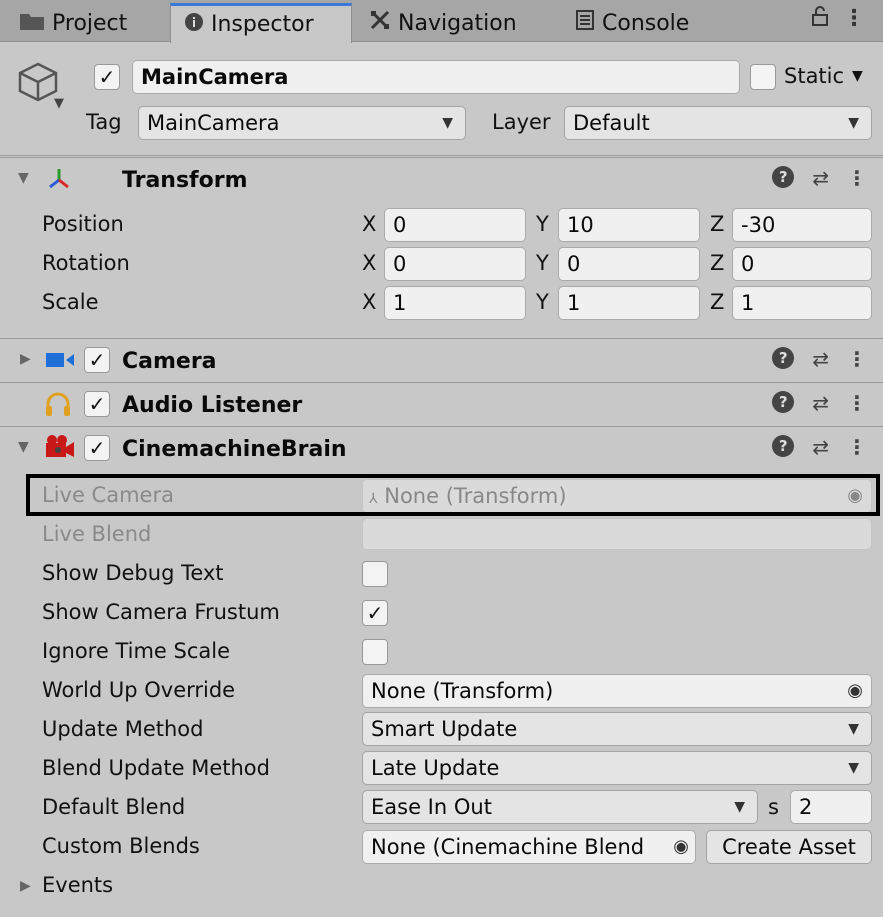 This screenshot has width=883, height=917. I want to click on update-method-label: Update Method, so click(123, 729).